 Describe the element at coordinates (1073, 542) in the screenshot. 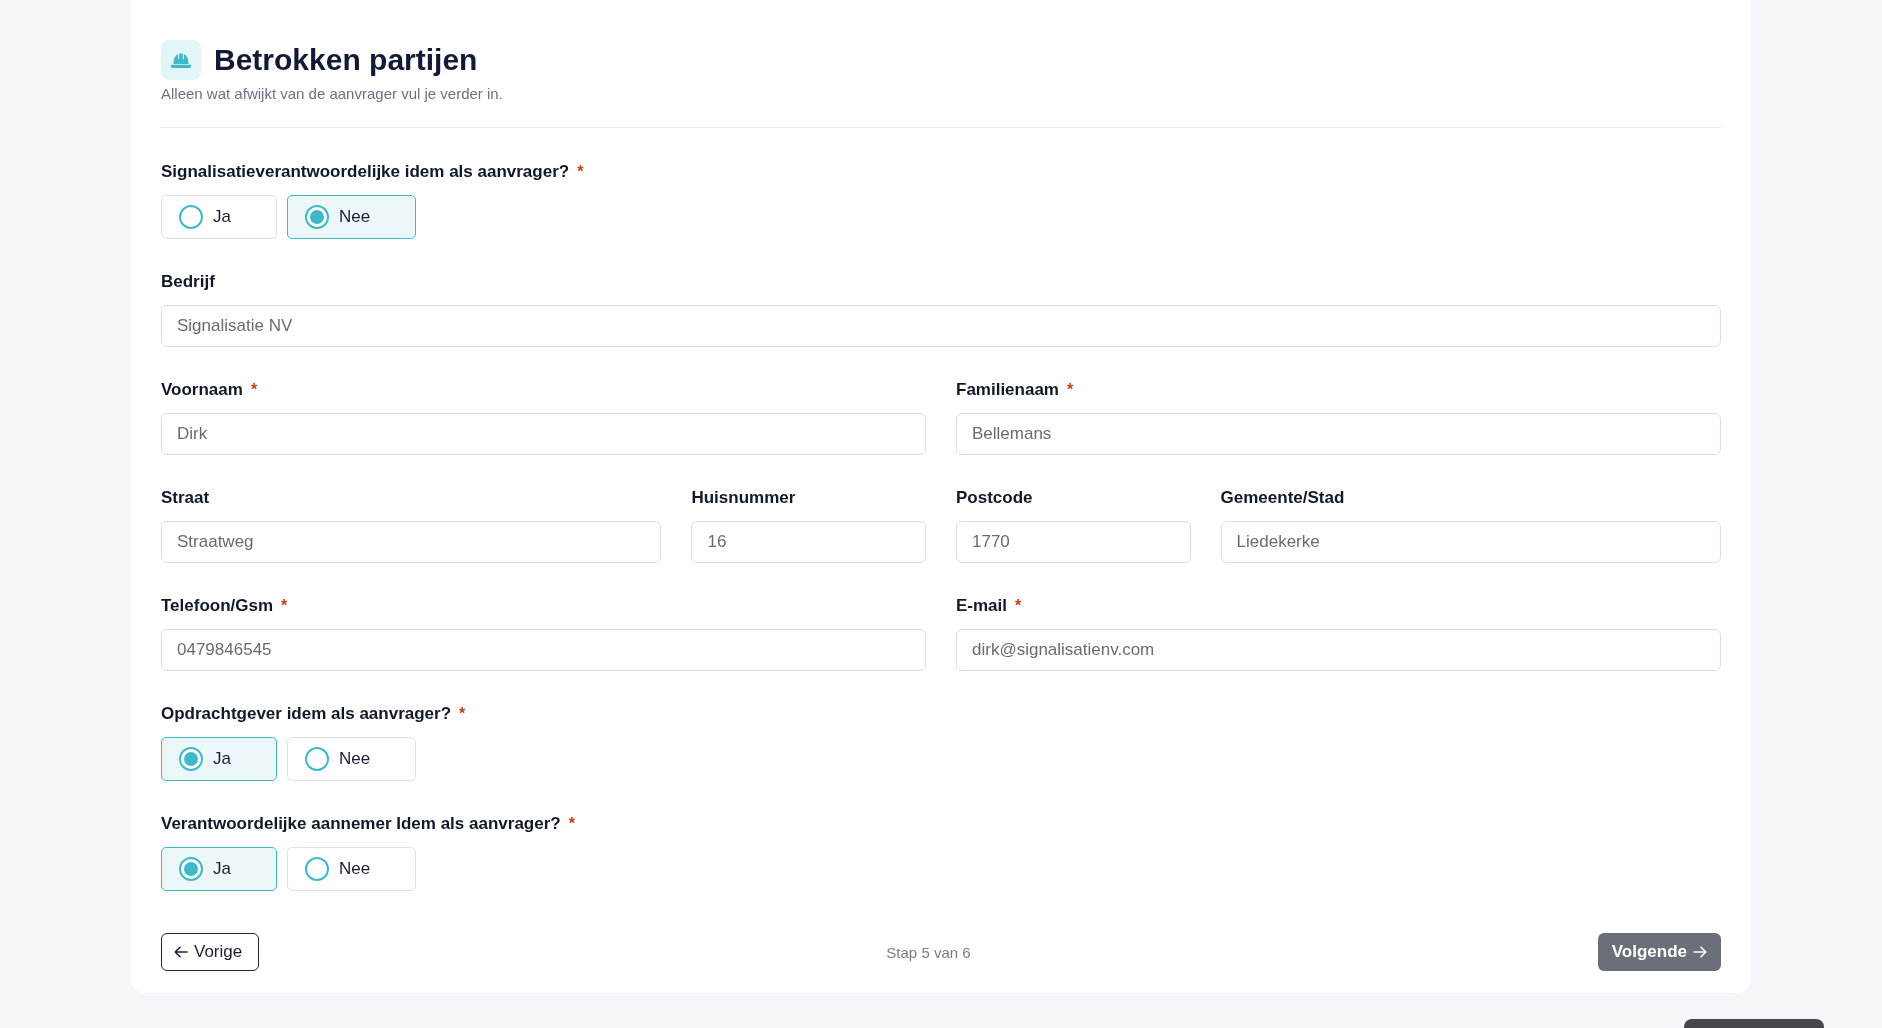

I see `text-field: 1770` at that location.